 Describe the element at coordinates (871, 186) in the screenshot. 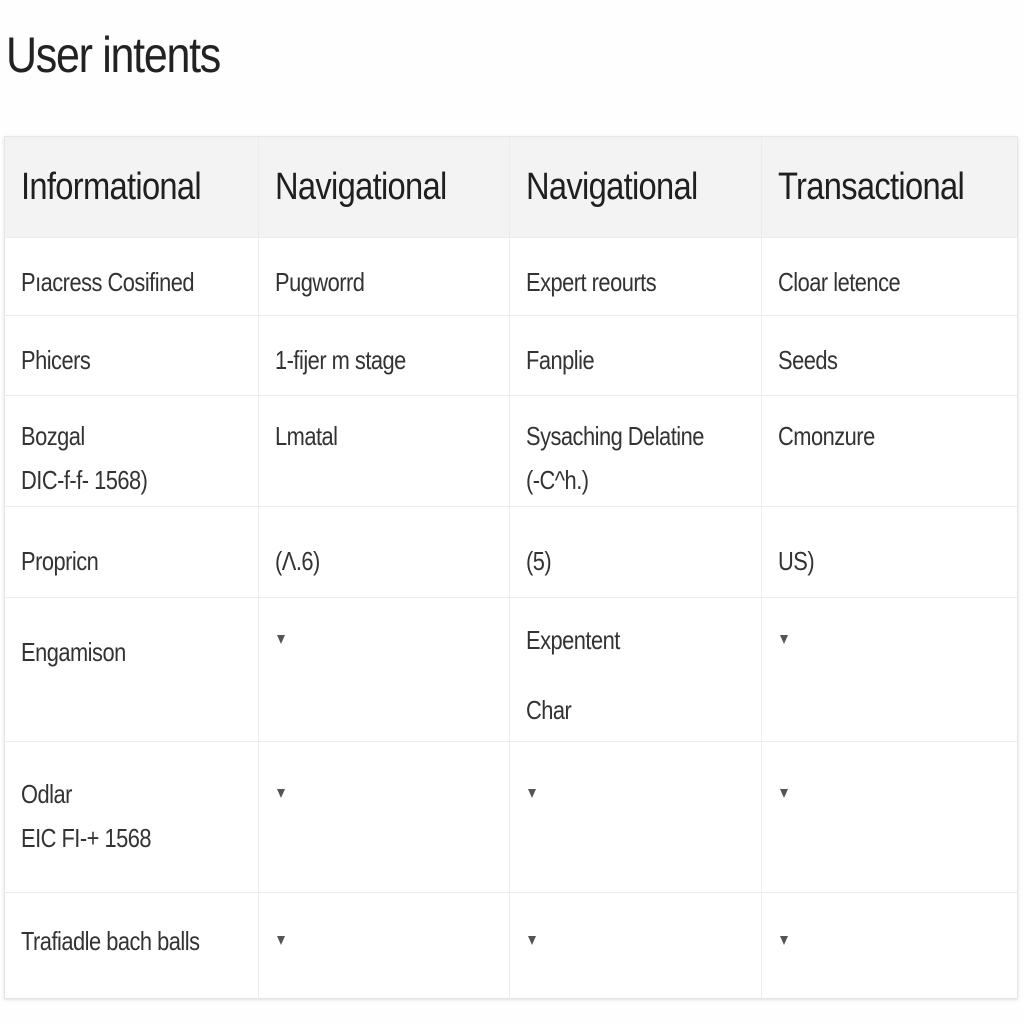

I see `column-header-label: Transactional` at that location.